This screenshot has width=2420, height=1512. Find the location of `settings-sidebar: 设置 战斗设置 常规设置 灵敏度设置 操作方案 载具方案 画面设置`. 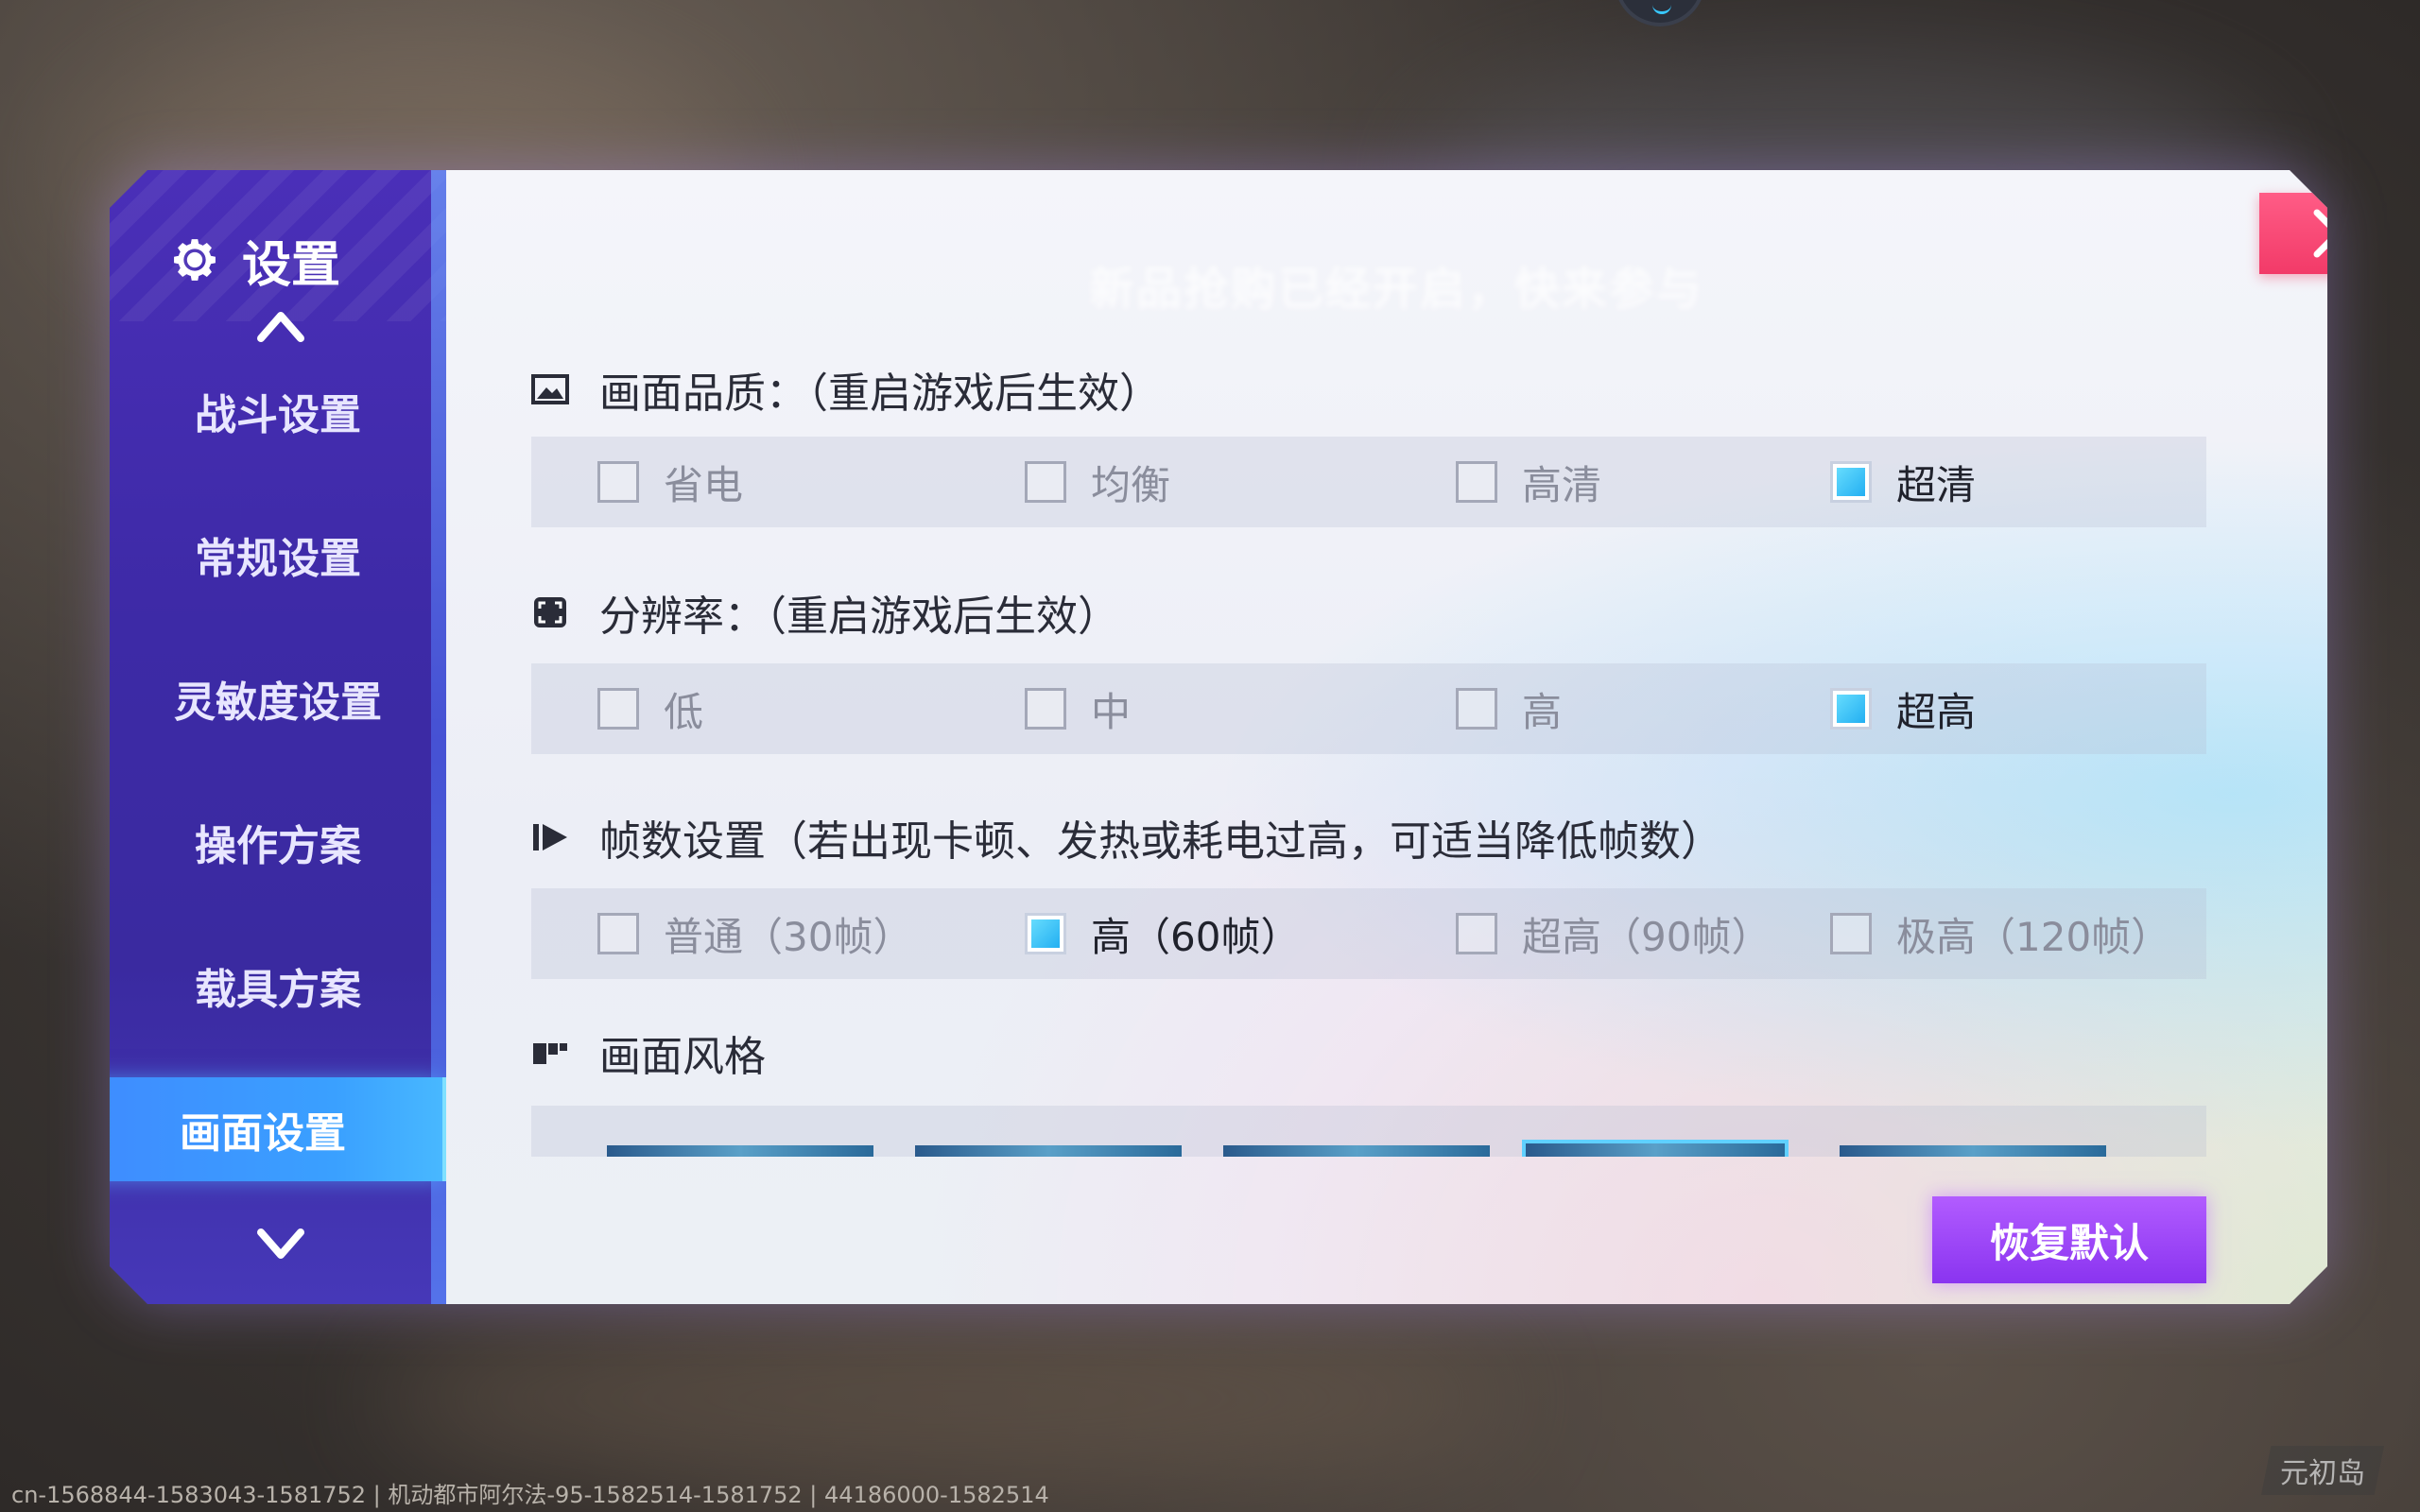

settings-sidebar: 设置 战斗设置 常规设置 灵敏度设置 操作方案 载具方案 画面设置 is located at coordinates (286, 737).